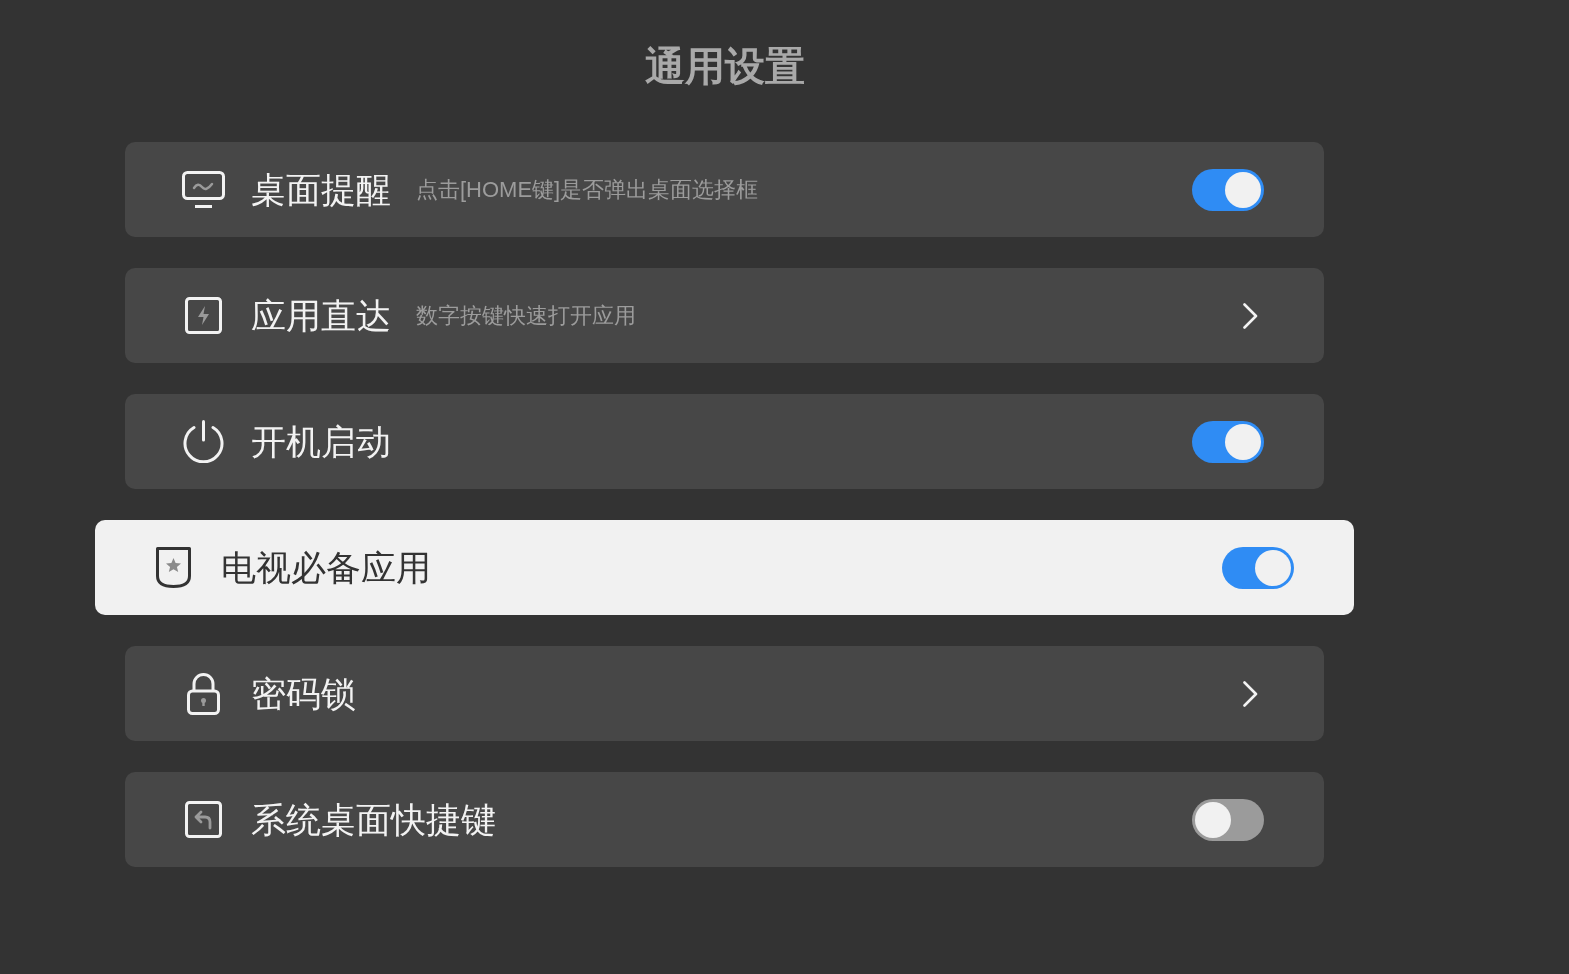 The image size is (1569, 974). What do you see at coordinates (724, 315) in the screenshot?
I see `setting-row: 应用直达 数字按键快速打开应用` at bounding box center [724, 315].